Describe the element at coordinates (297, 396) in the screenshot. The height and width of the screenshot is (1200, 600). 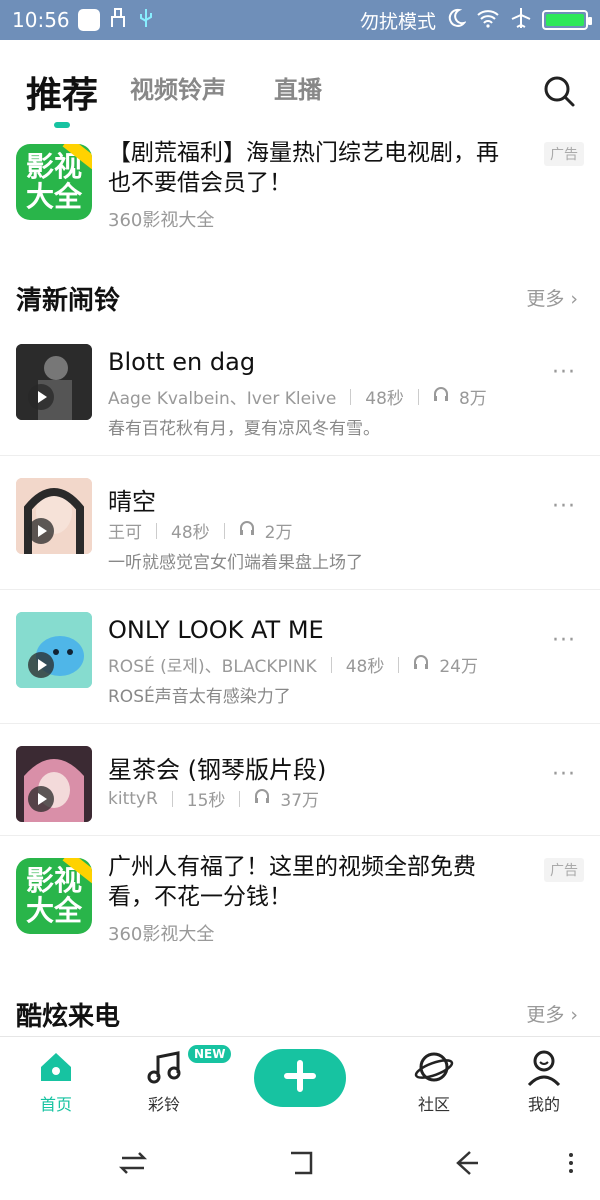
I see `song-meta: Aage Kvalbein、Iver Kleive 48秒 8万` at that location.